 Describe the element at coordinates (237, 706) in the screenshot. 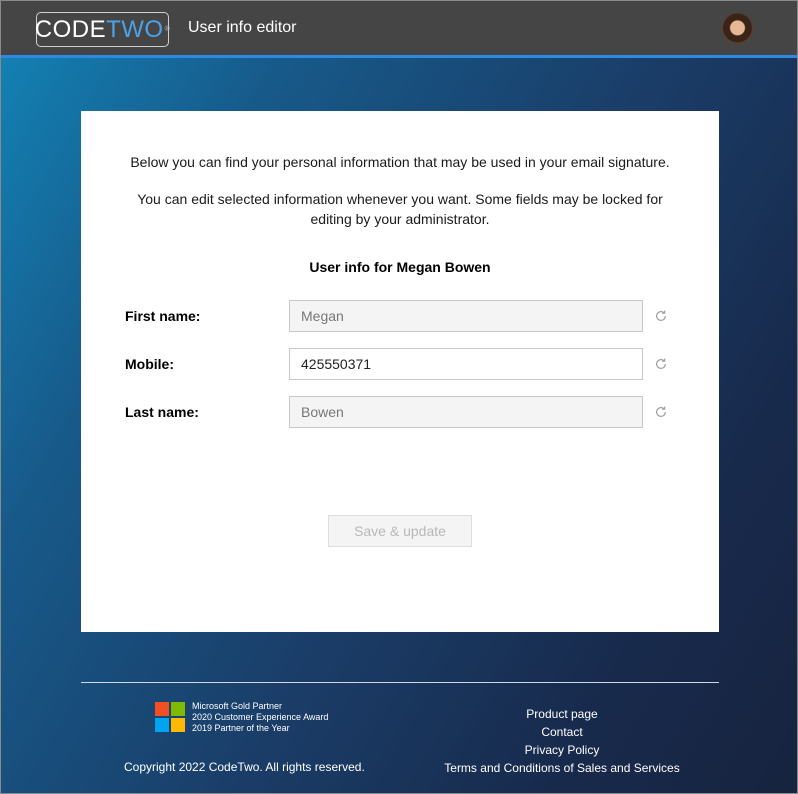

I see `partner-line: Microsoft Gold Partner` at that location.